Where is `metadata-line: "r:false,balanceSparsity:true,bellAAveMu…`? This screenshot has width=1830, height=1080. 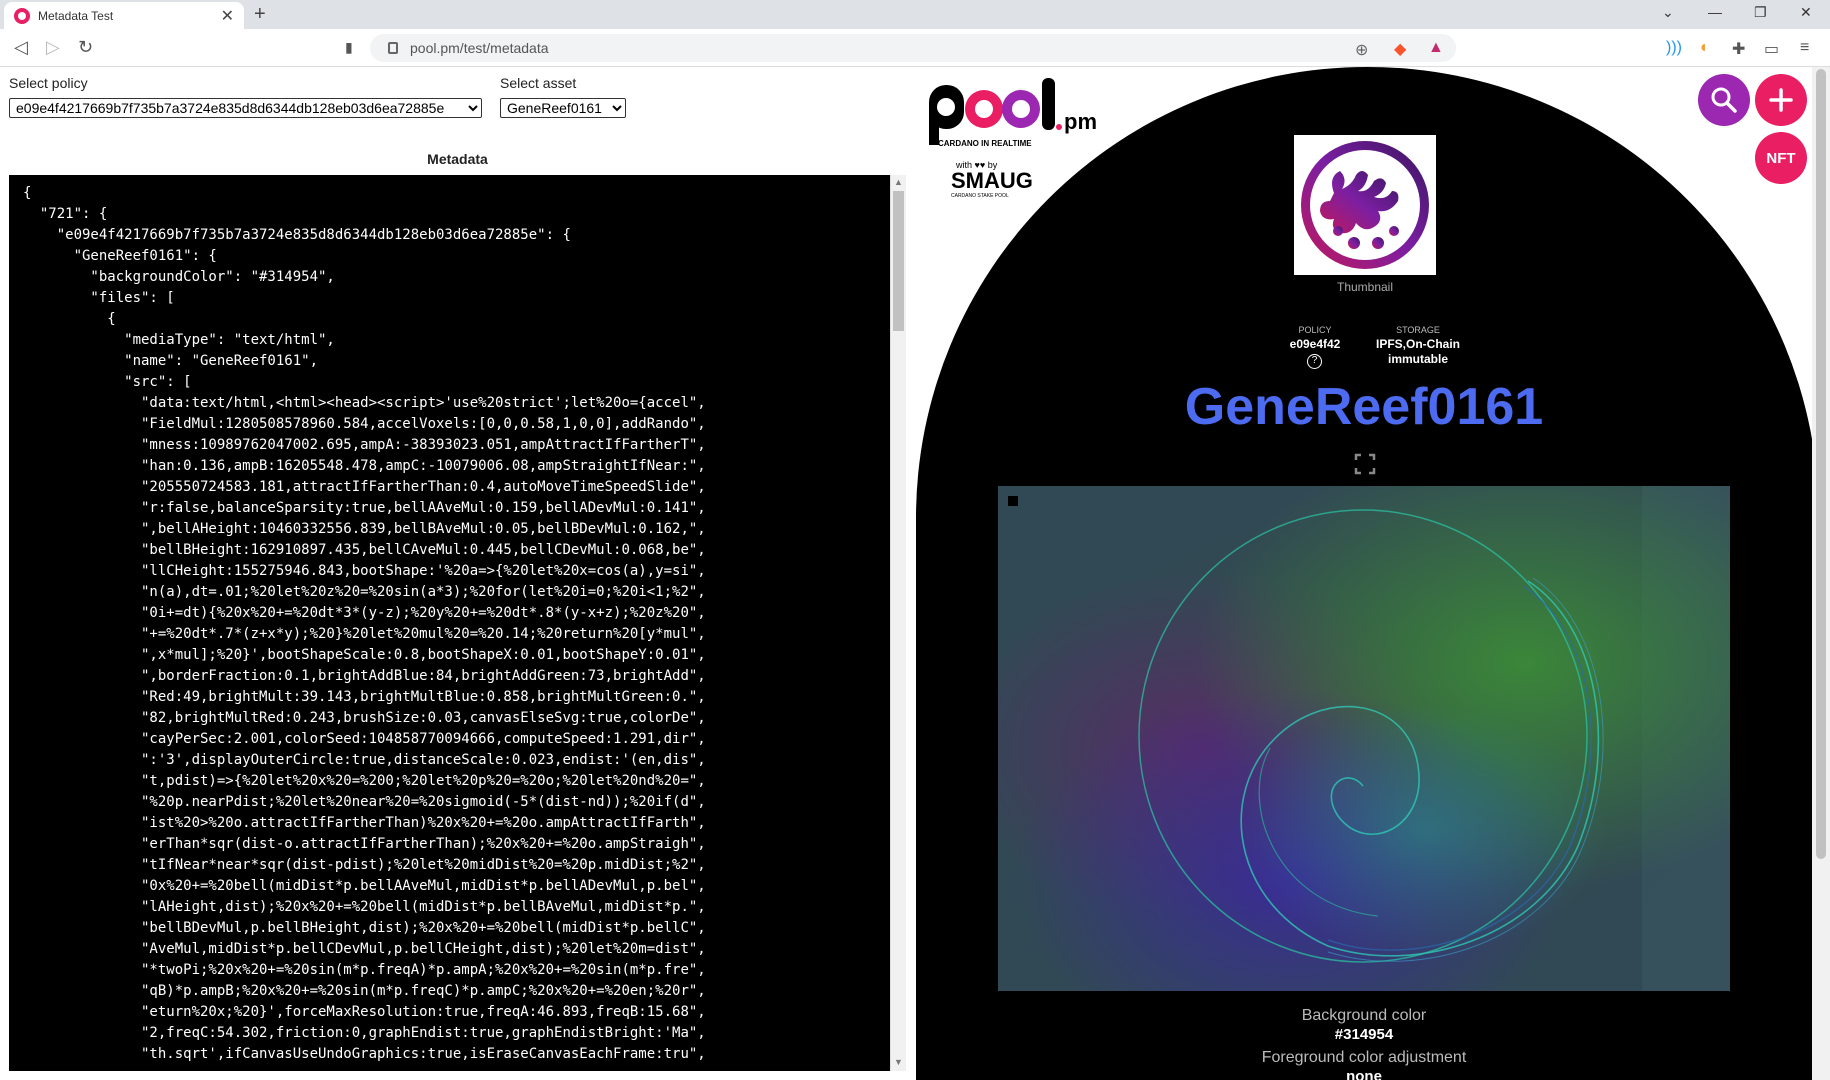
metadata-line: "r:false,balanceSparsity:true,bellAAveMu… is located at coordinates (364, 508).